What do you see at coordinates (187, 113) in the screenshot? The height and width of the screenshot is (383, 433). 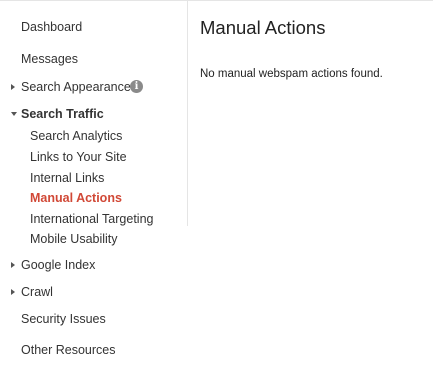 I see `sidebar-divider` at bounding box center [187, 113].